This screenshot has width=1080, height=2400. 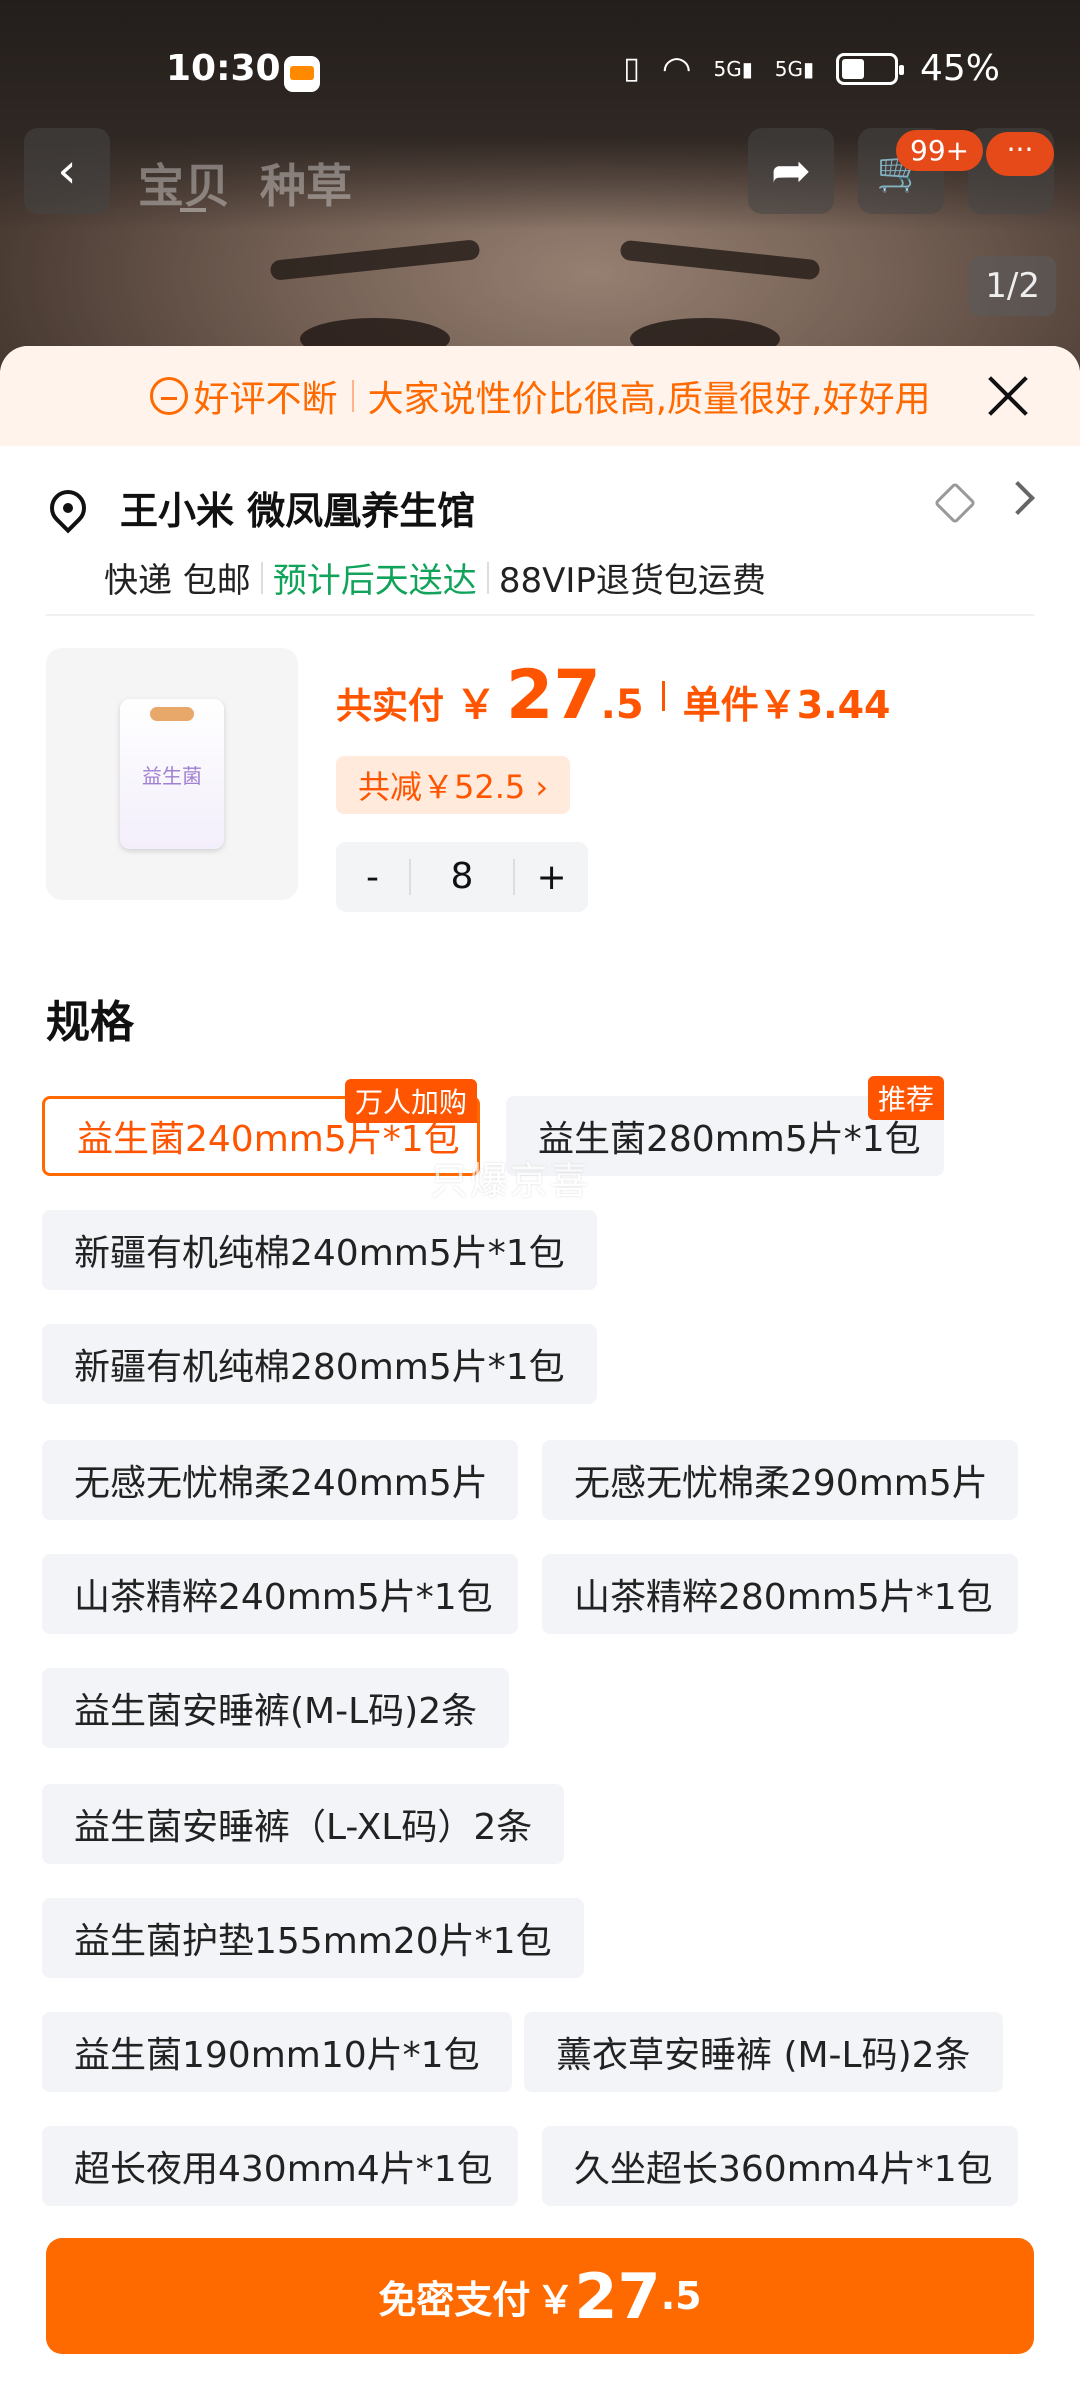 I want to click on product-summary: 益生菌 共实付 ￥ 27 .5 单件￥3.44 共减￥52.5 › - 8 +, so click(x=540, y=771).